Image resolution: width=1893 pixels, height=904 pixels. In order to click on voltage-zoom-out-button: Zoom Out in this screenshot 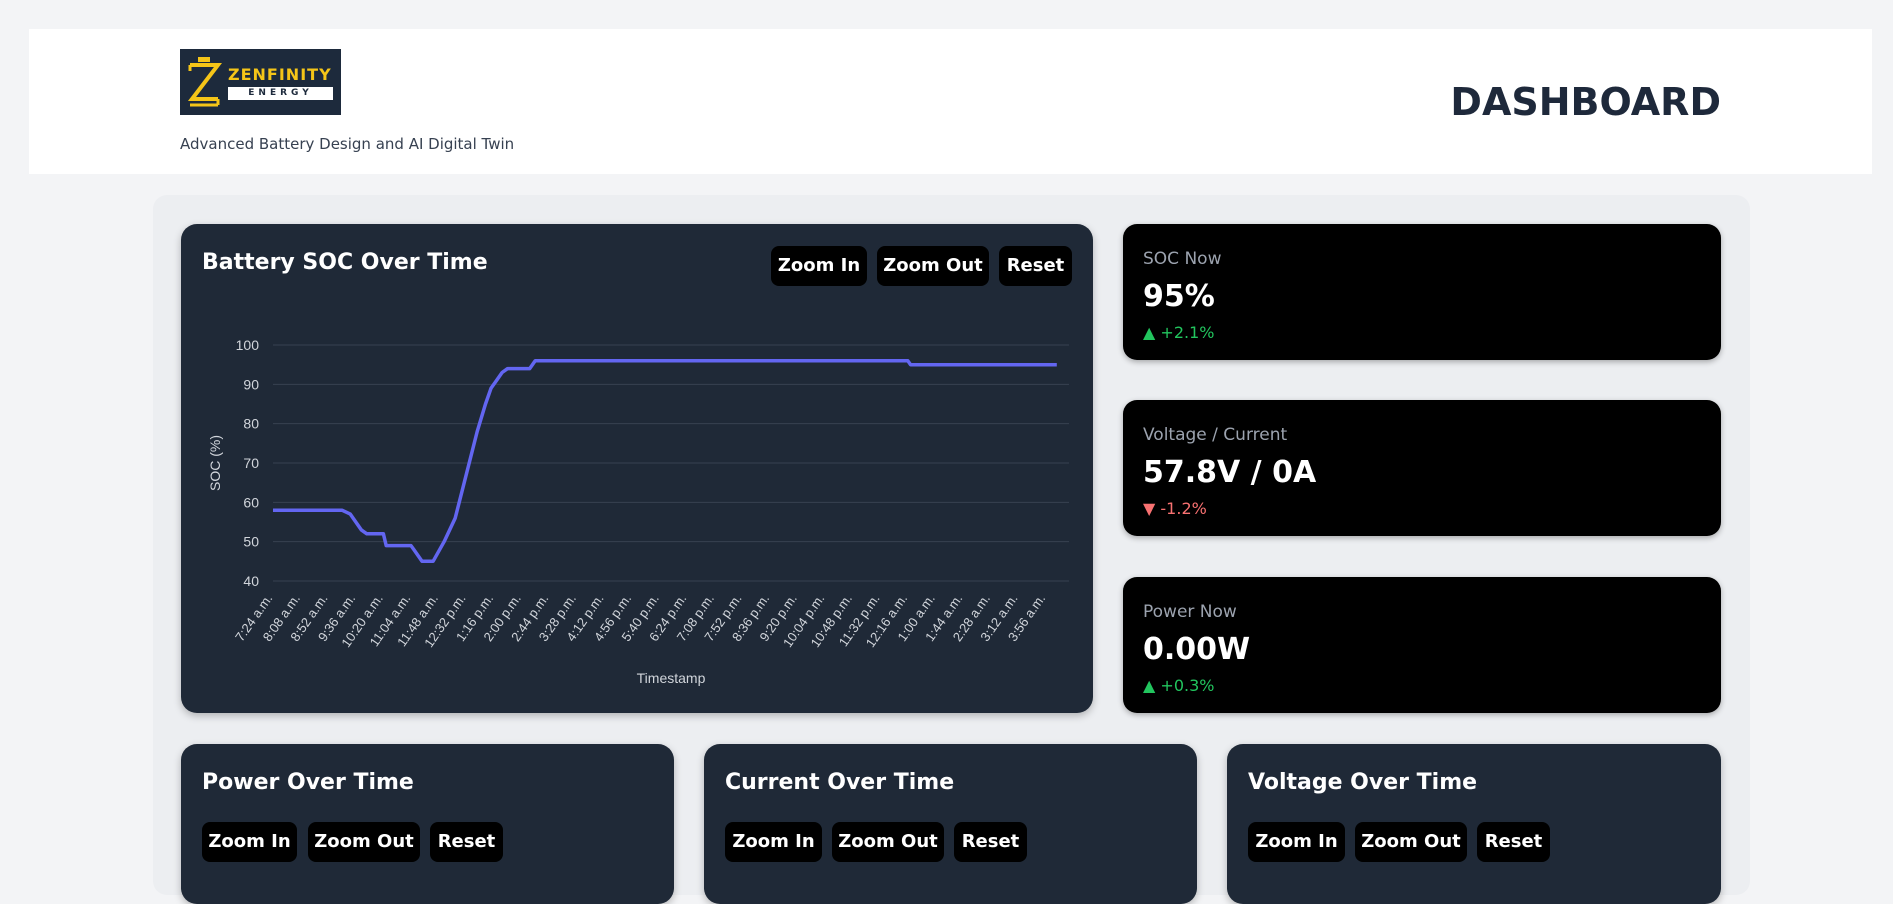, I will do `click(1411, 842)`.